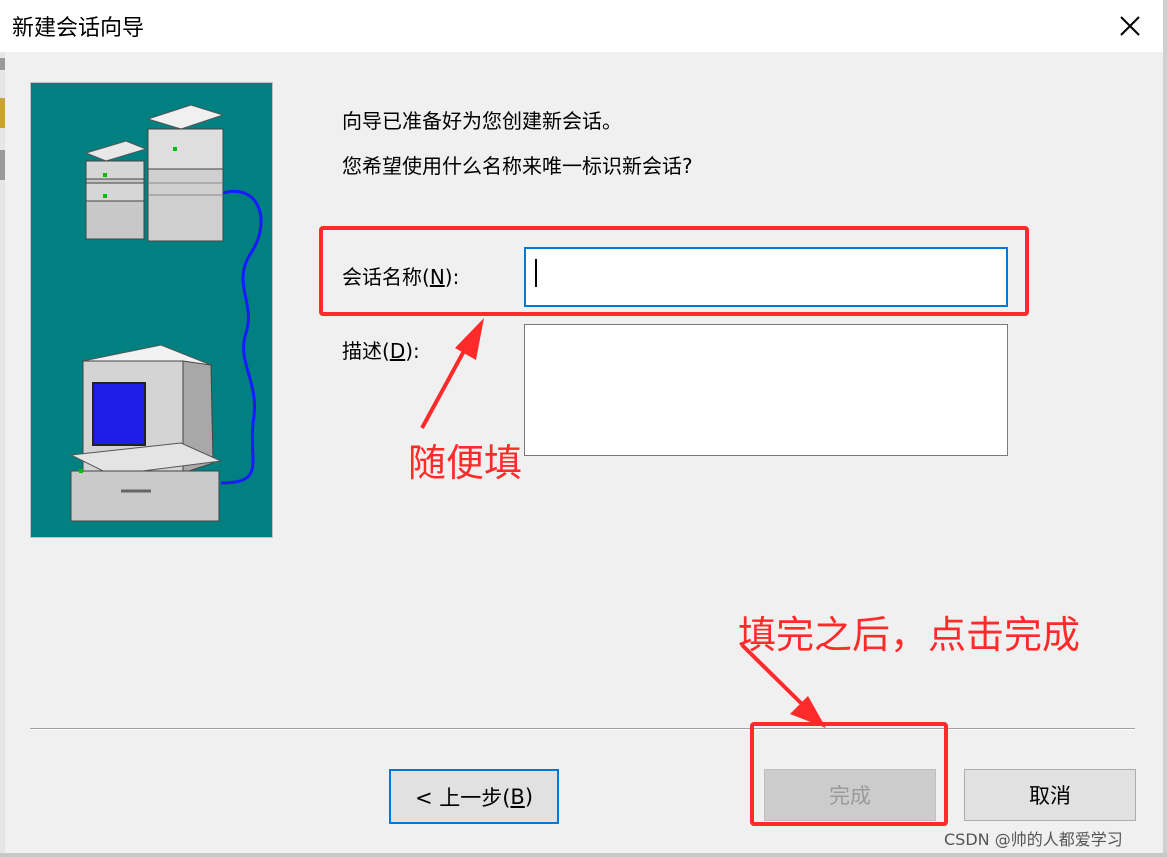  Describe the element at coordinates (381, 351) in the screenshot. I see `description-label: 描述(D):` at that location.